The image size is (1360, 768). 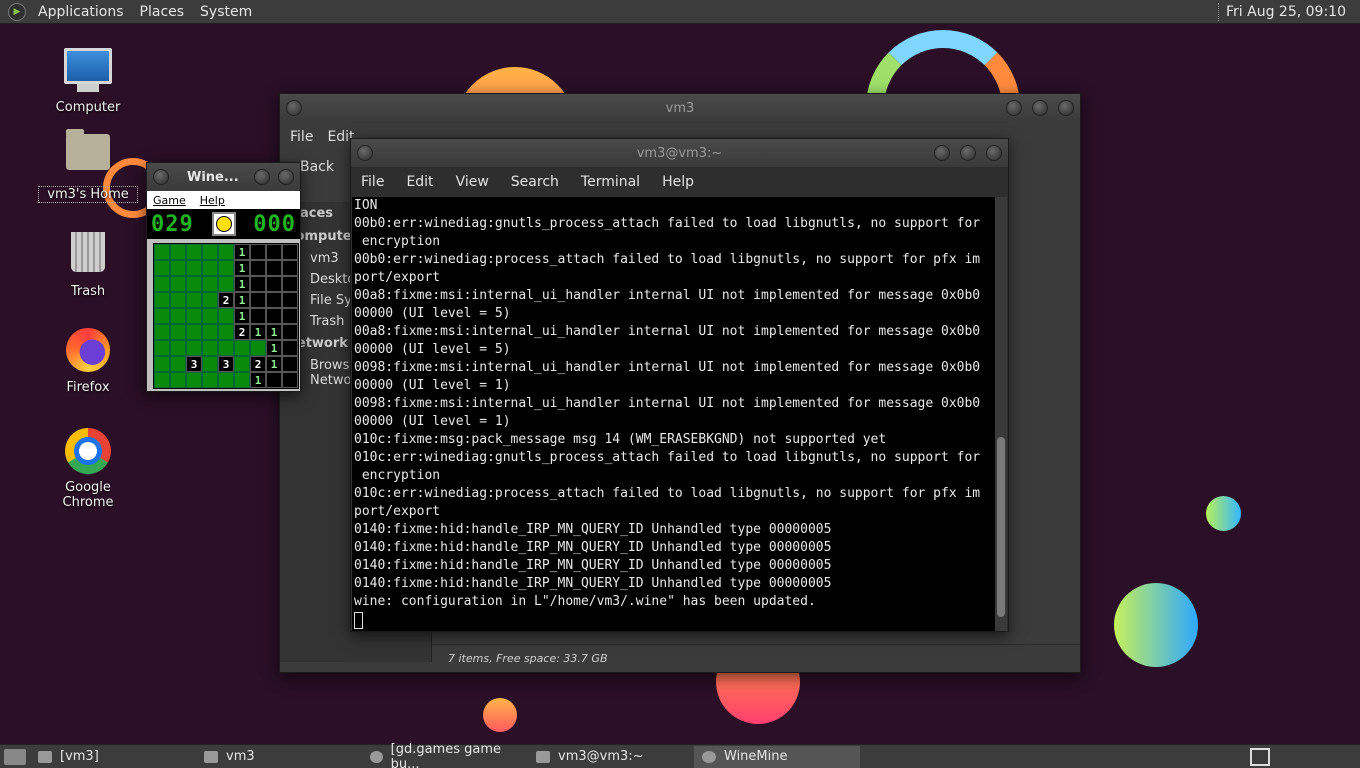 What do you see at coordinates (88, 262) in the screenshot?
I see `desktop-icon-trash: Trash` at bounding box center [88, 262].